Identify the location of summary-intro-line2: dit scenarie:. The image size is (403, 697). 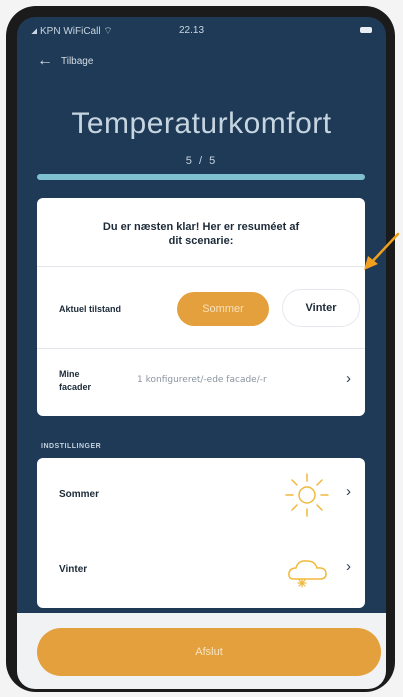
(201, 241).